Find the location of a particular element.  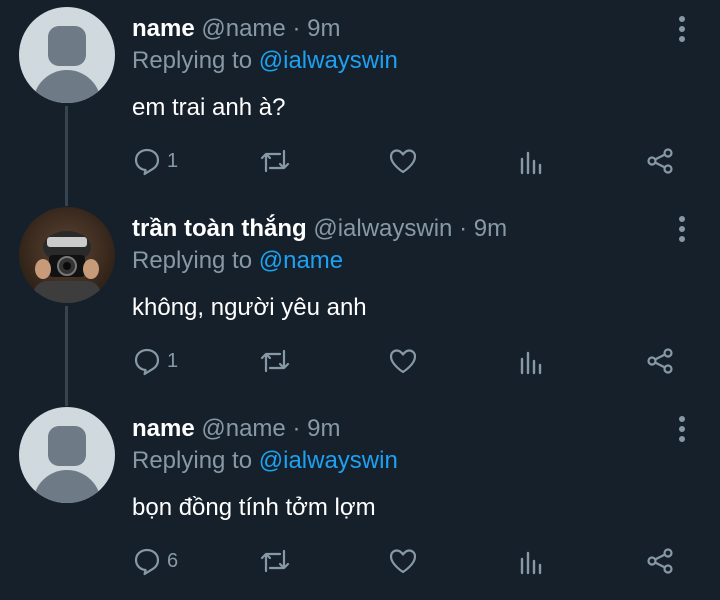

reply-button: 6 is located at coordinates (155, 561).